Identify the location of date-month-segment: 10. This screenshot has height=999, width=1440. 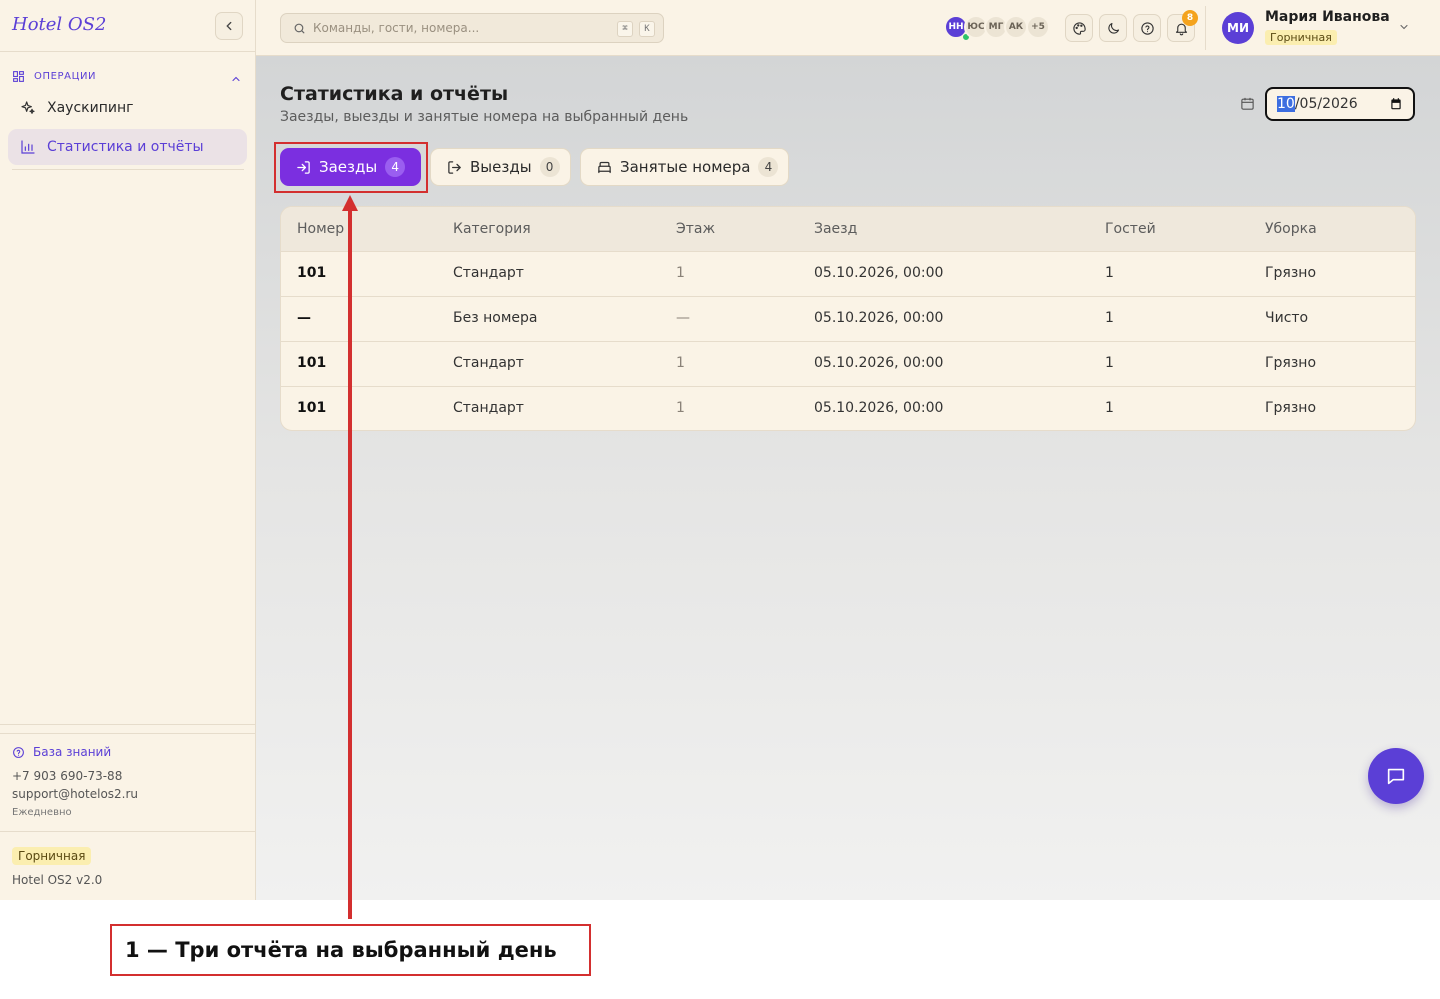
(1286, 104).